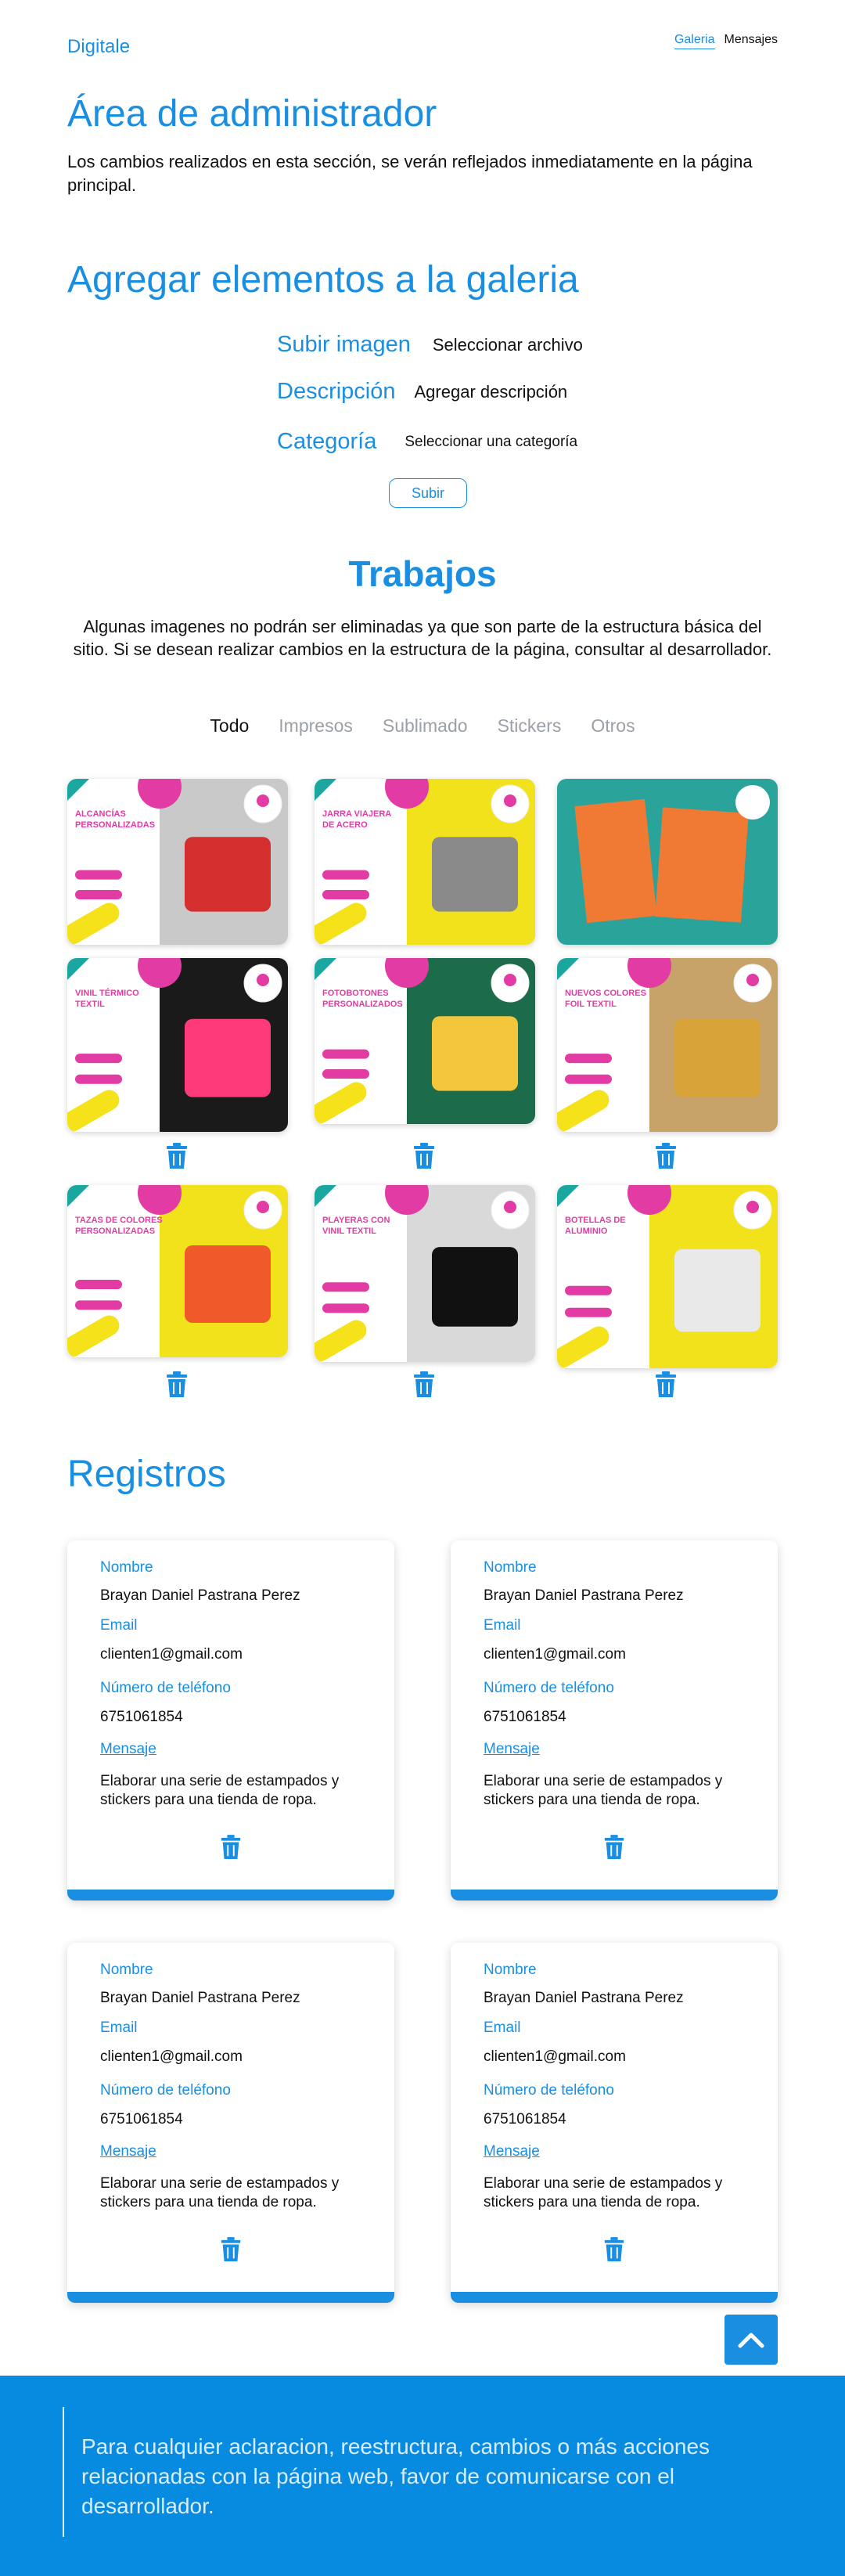  I want to click on gallery-image: PLAYERAS CON VINIL TEXTIL, so click(425, 1273).